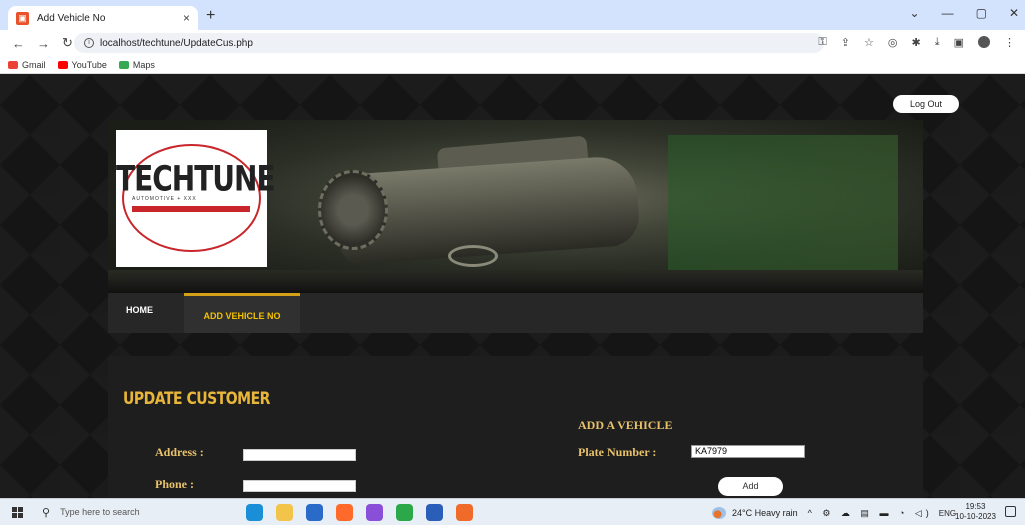 The height and width of the screenshot is (525, 1025). I want to click on logout-button: Log Out, so click(926, 104).